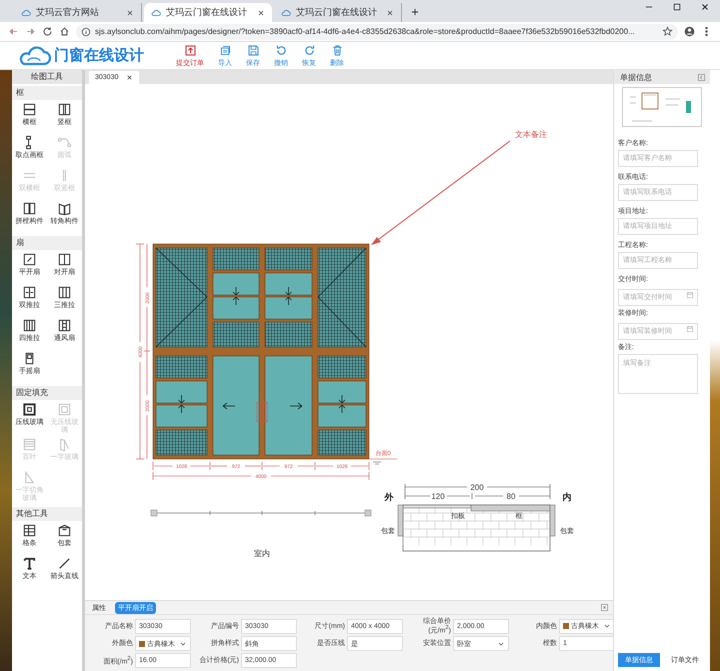 The width and height of the screenshot is (720, 671). I want to click on account-icon, so click(689, 31).